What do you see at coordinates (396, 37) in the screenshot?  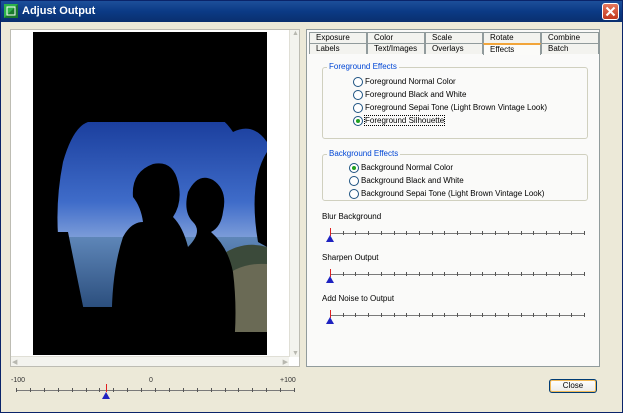 I see `tab-color: Color` at bounding box center [396, 37].